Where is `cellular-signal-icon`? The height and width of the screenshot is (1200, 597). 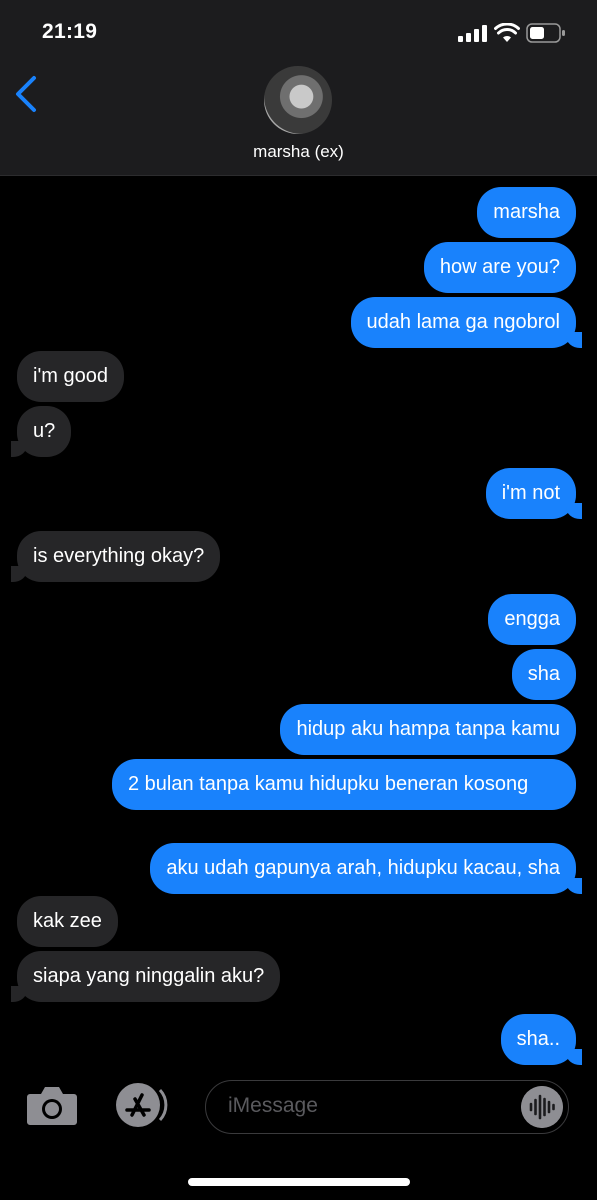 cellular-signal-icon is located at coordinates (473, 33).